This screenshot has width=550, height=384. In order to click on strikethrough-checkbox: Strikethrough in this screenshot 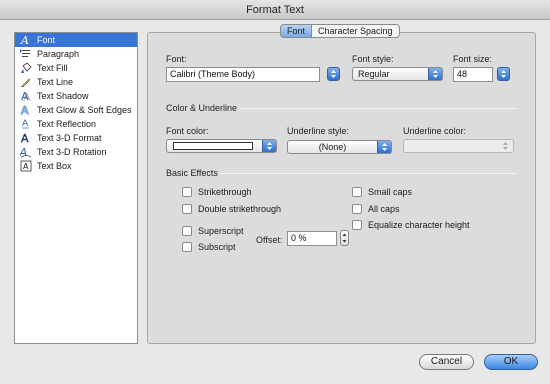, I will do `click(217, 192)`.